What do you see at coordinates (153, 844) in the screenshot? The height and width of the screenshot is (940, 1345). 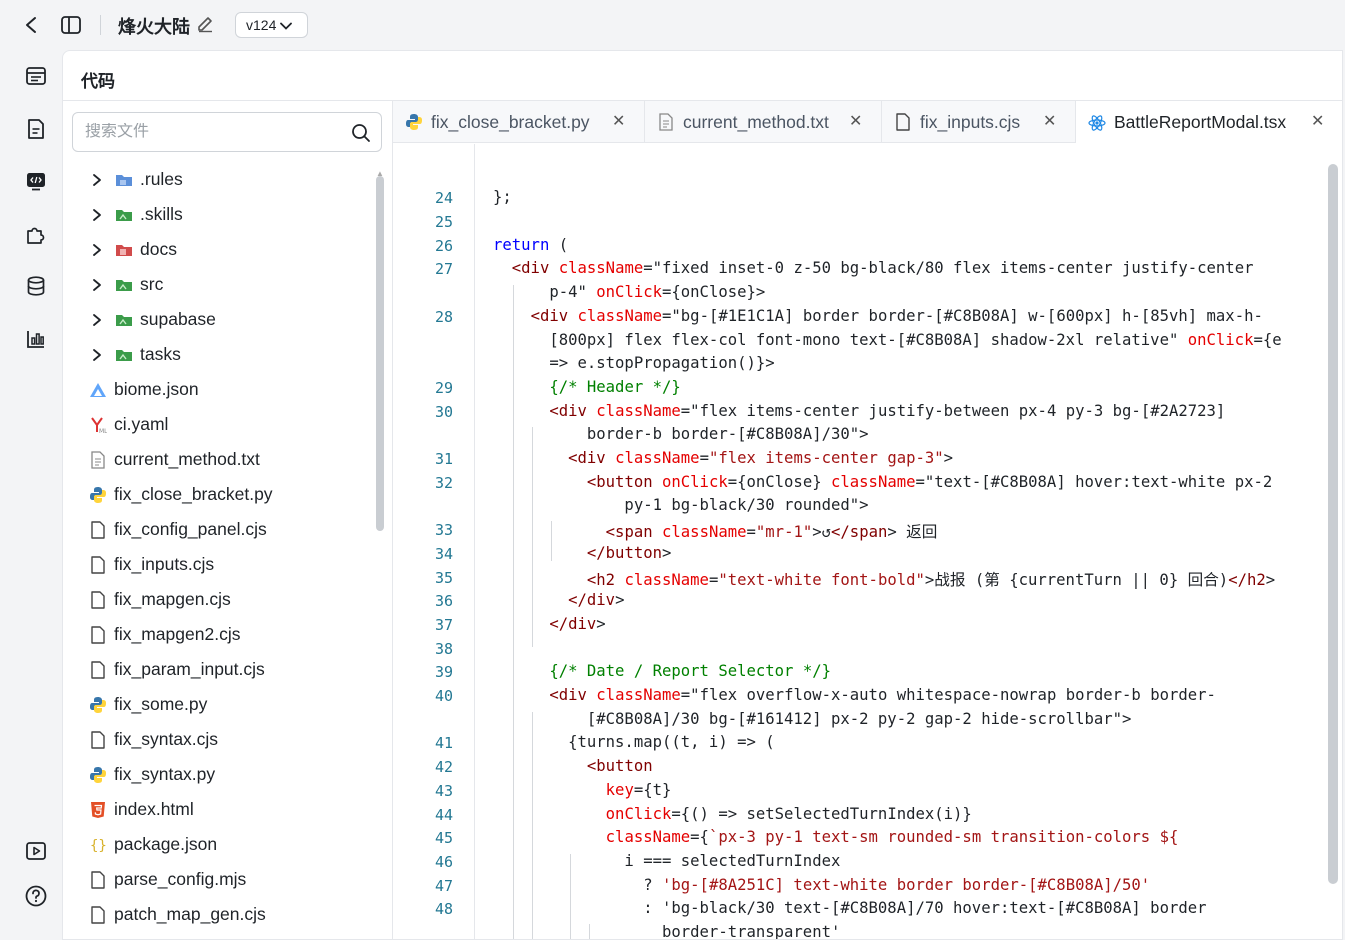 I see `tree-file: {} package.json` at bounding box center [153, 844].